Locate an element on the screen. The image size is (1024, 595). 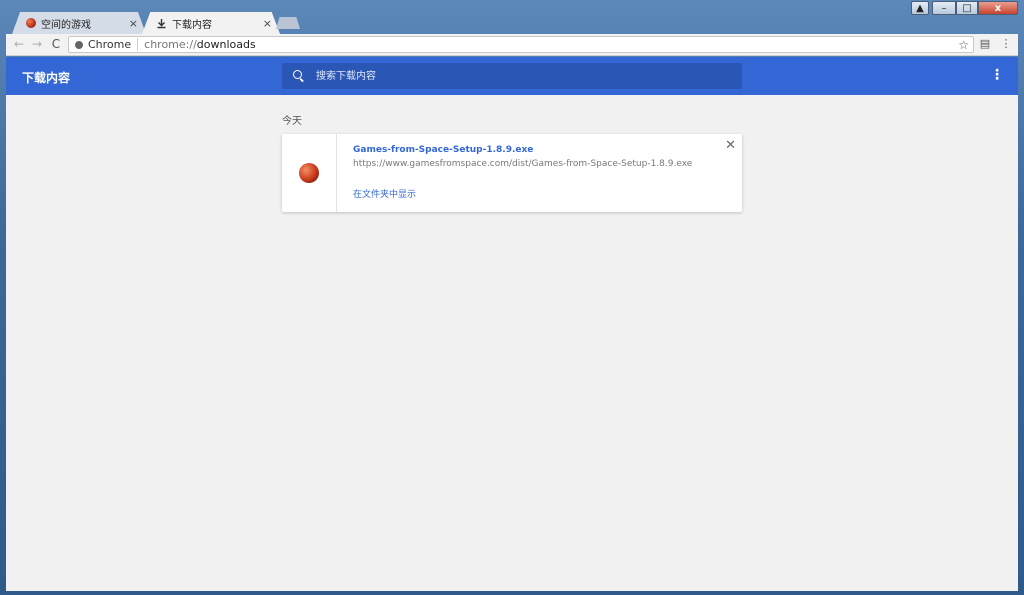
chrome-menu-icon: ⋮ is located at coordinates (1006, 44).